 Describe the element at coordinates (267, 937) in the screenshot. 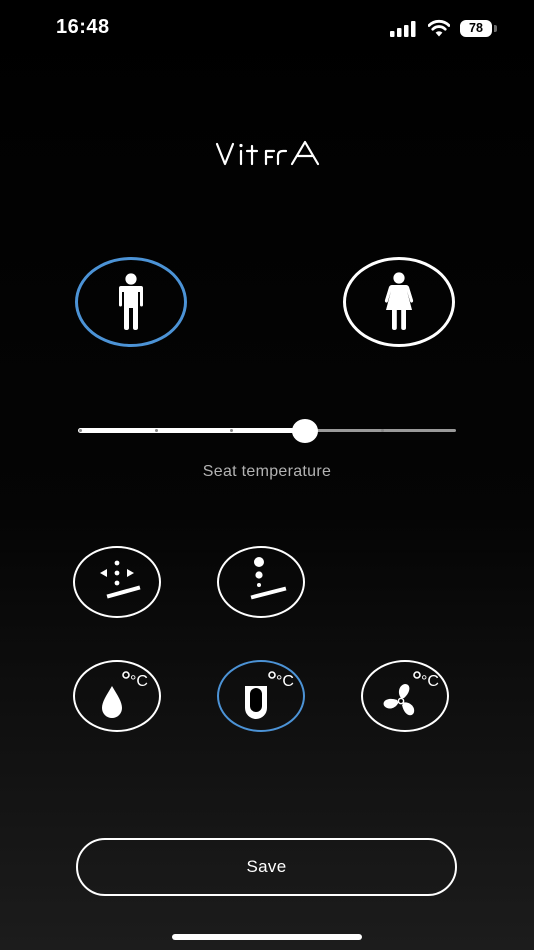

I see `home-indicator` at that location.